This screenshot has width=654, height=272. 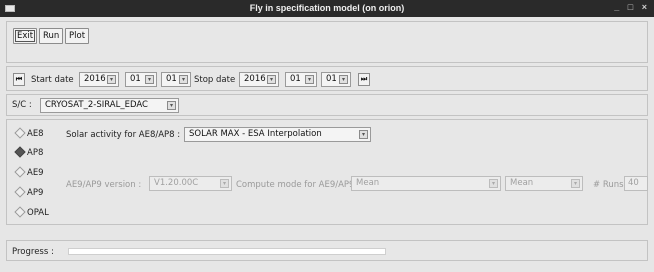 What do you see at coordinates (77, 36) in the screenshot?
I see `plot-button: Plot` at bounding box center [77, 36].